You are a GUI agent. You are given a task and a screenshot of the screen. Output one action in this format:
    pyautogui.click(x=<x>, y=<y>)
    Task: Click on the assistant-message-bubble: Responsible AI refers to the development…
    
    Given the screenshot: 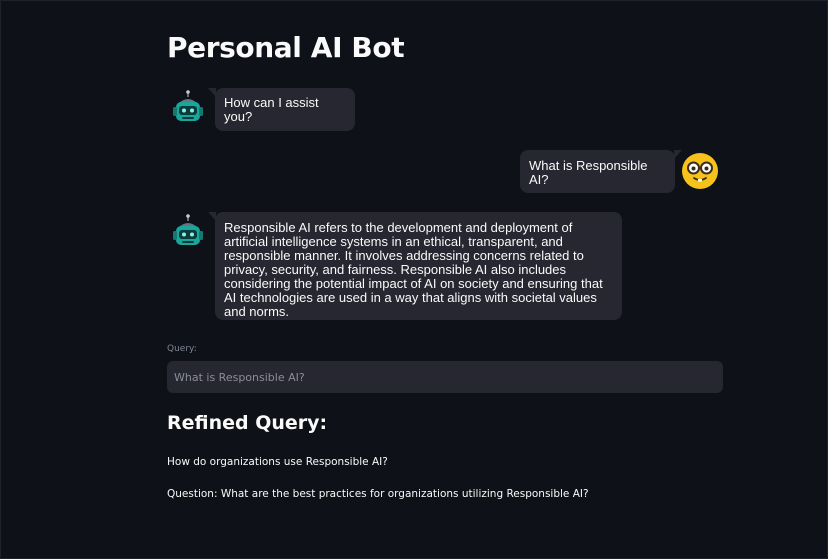 What is the action you would take?
    pyautogui.click(x=415, y=266)
    